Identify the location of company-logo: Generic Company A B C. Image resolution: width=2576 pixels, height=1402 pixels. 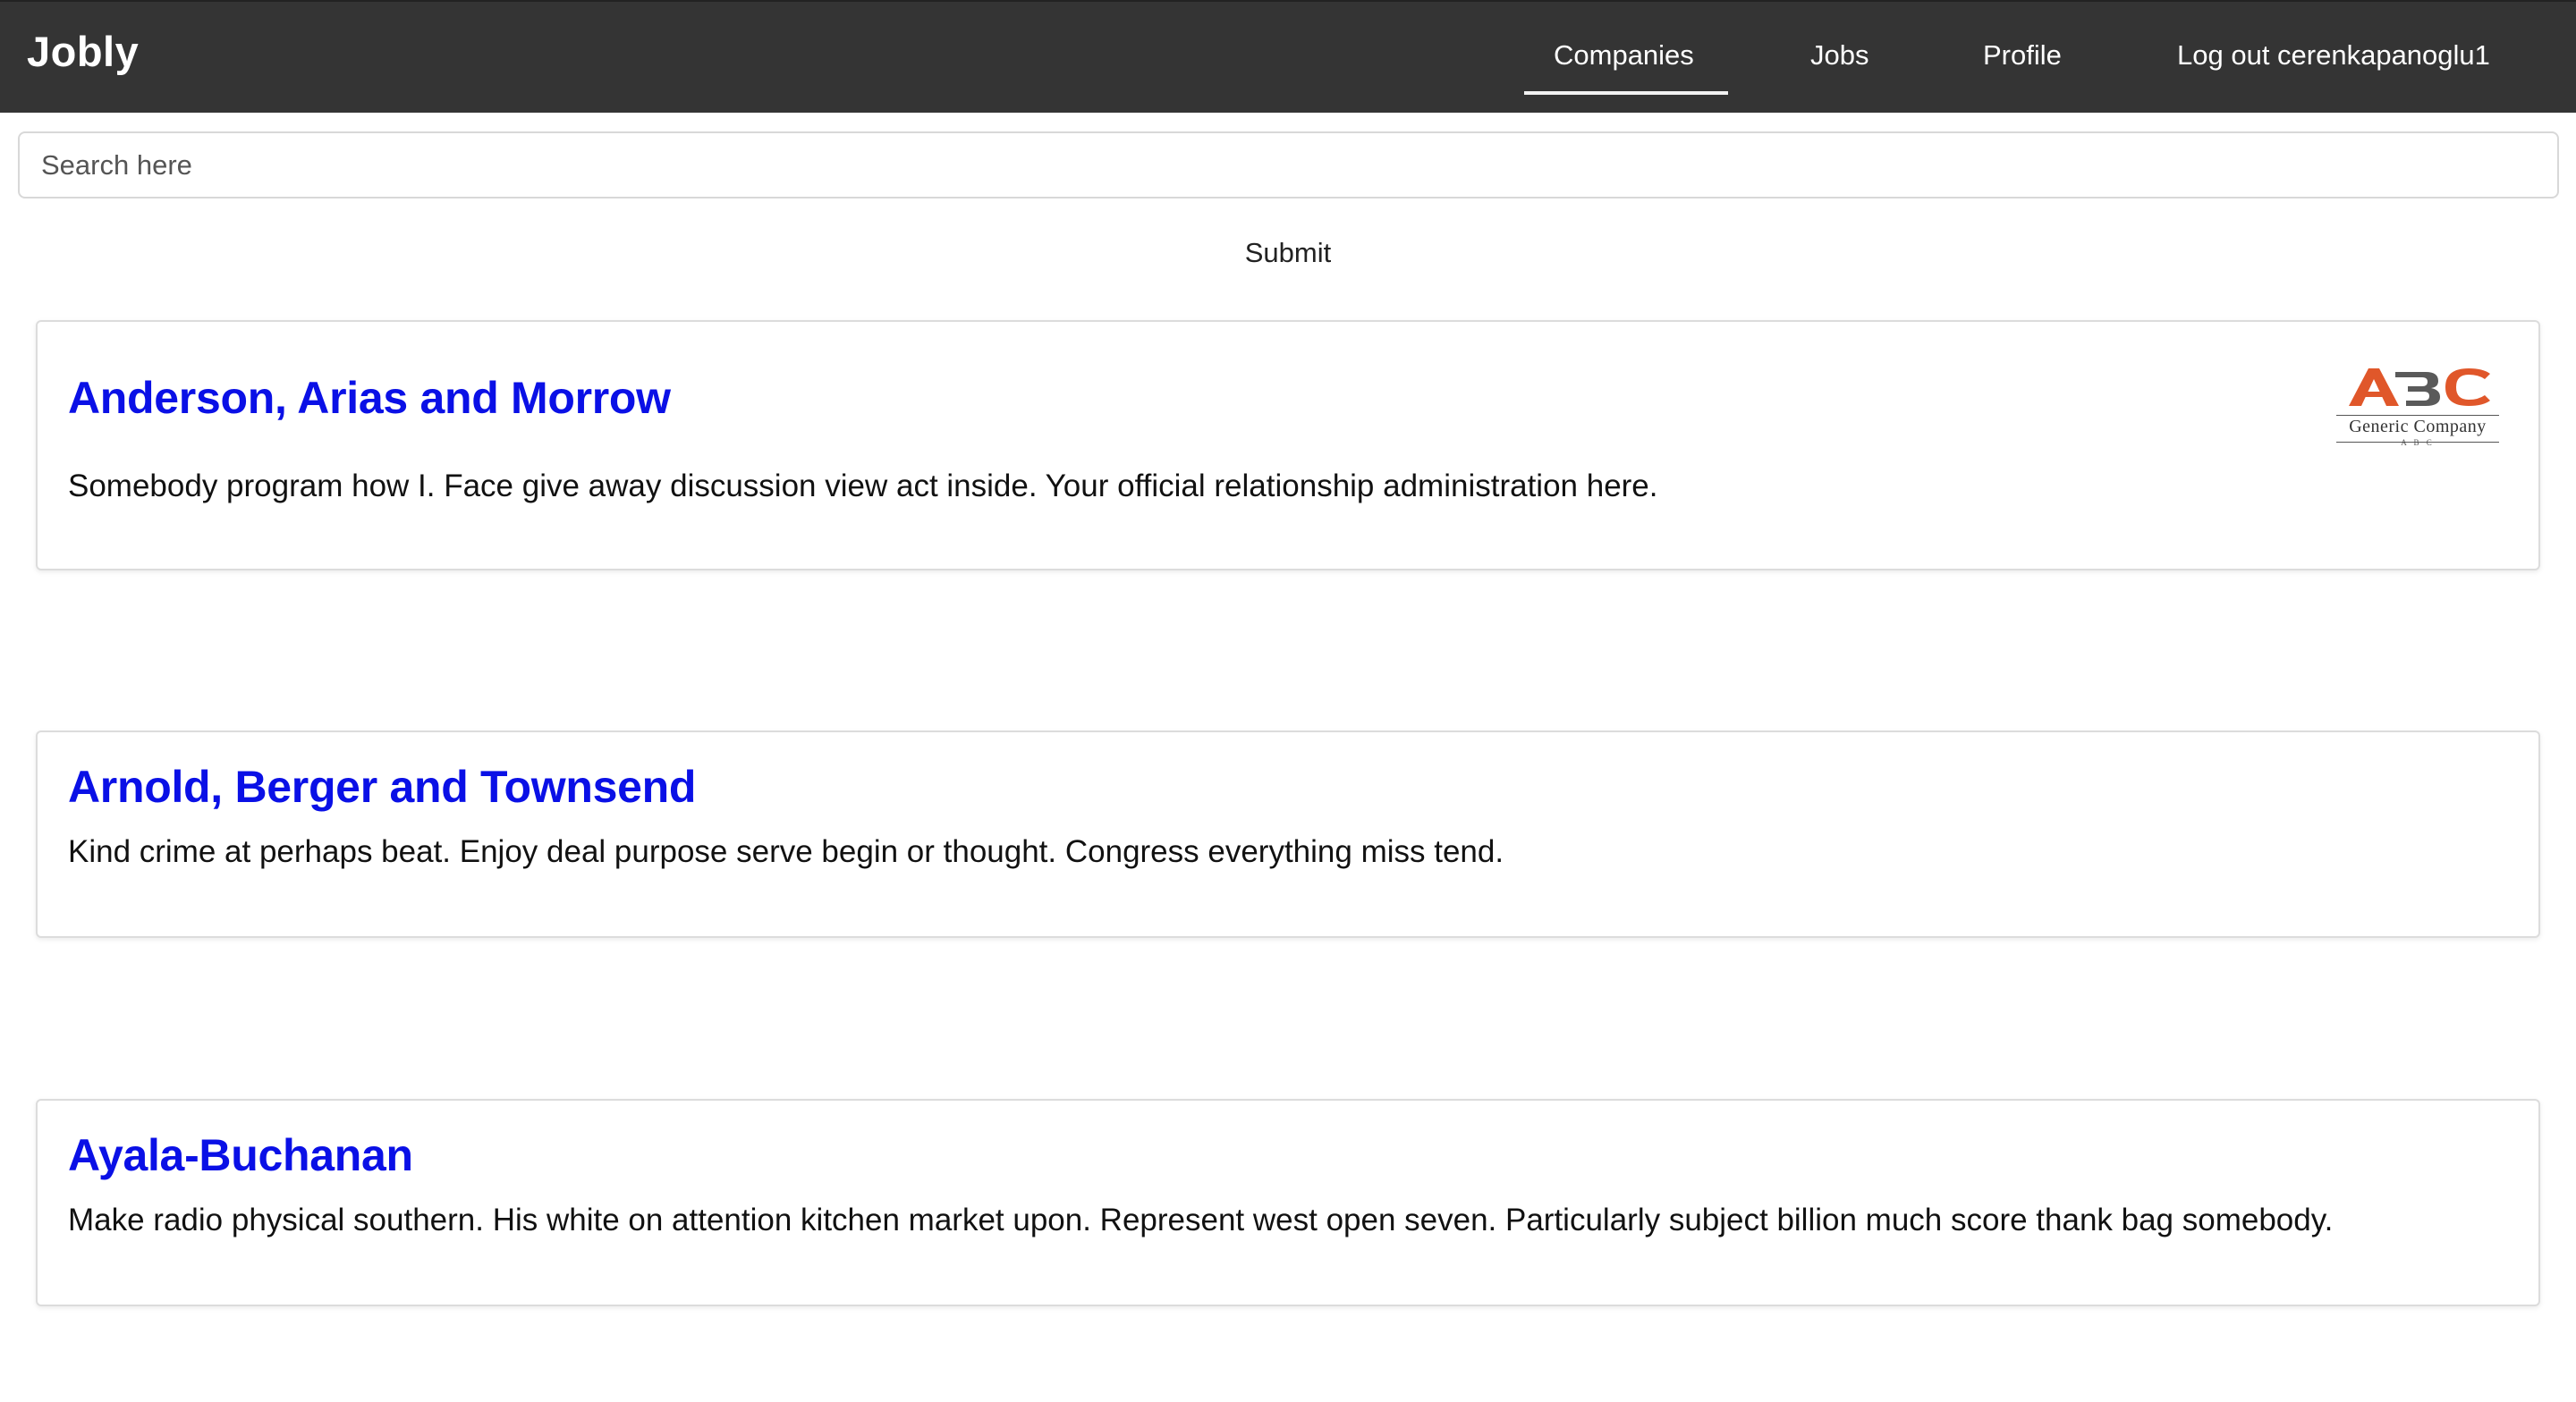
(2418, 404).